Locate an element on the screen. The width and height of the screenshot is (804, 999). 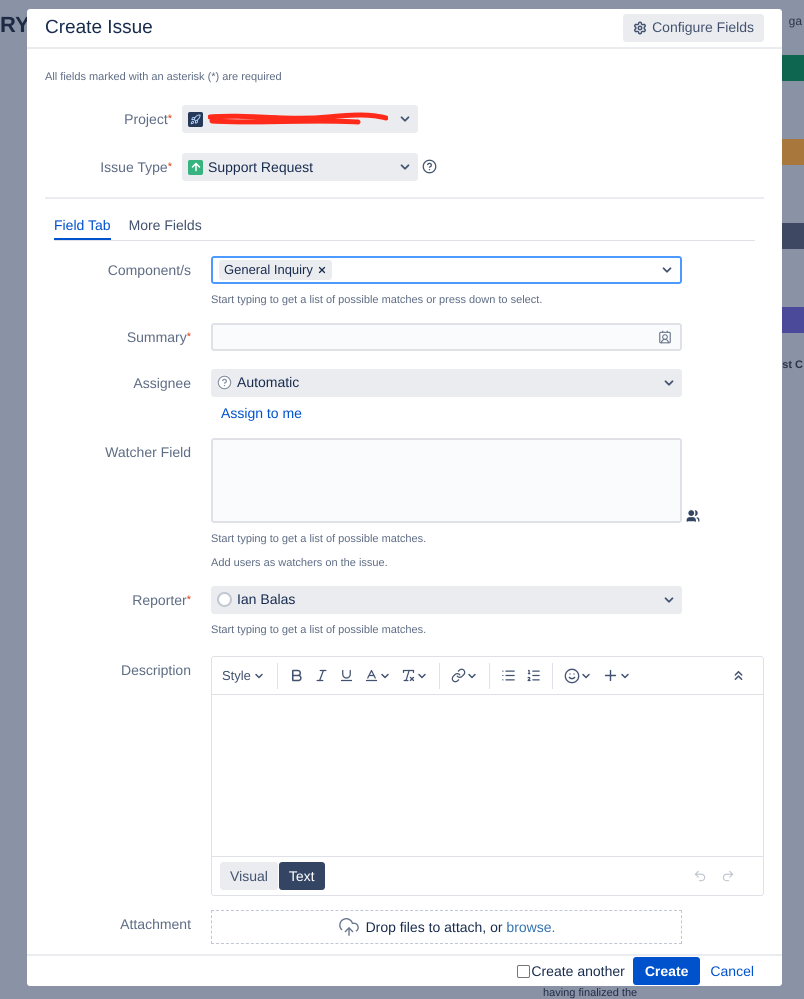
field-label: Summary is located at coordinates (156, 336).